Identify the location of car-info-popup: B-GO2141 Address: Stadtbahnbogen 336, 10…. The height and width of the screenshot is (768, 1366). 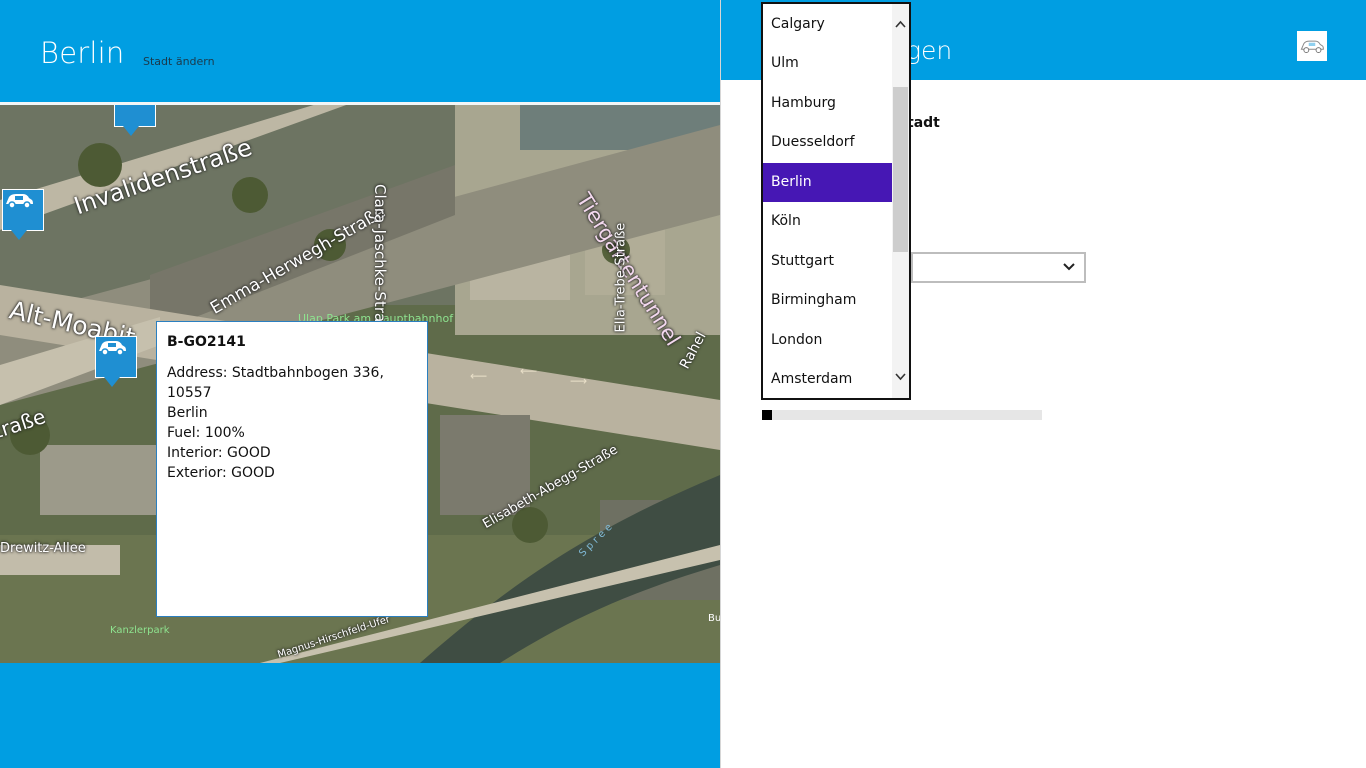
(292, 469).